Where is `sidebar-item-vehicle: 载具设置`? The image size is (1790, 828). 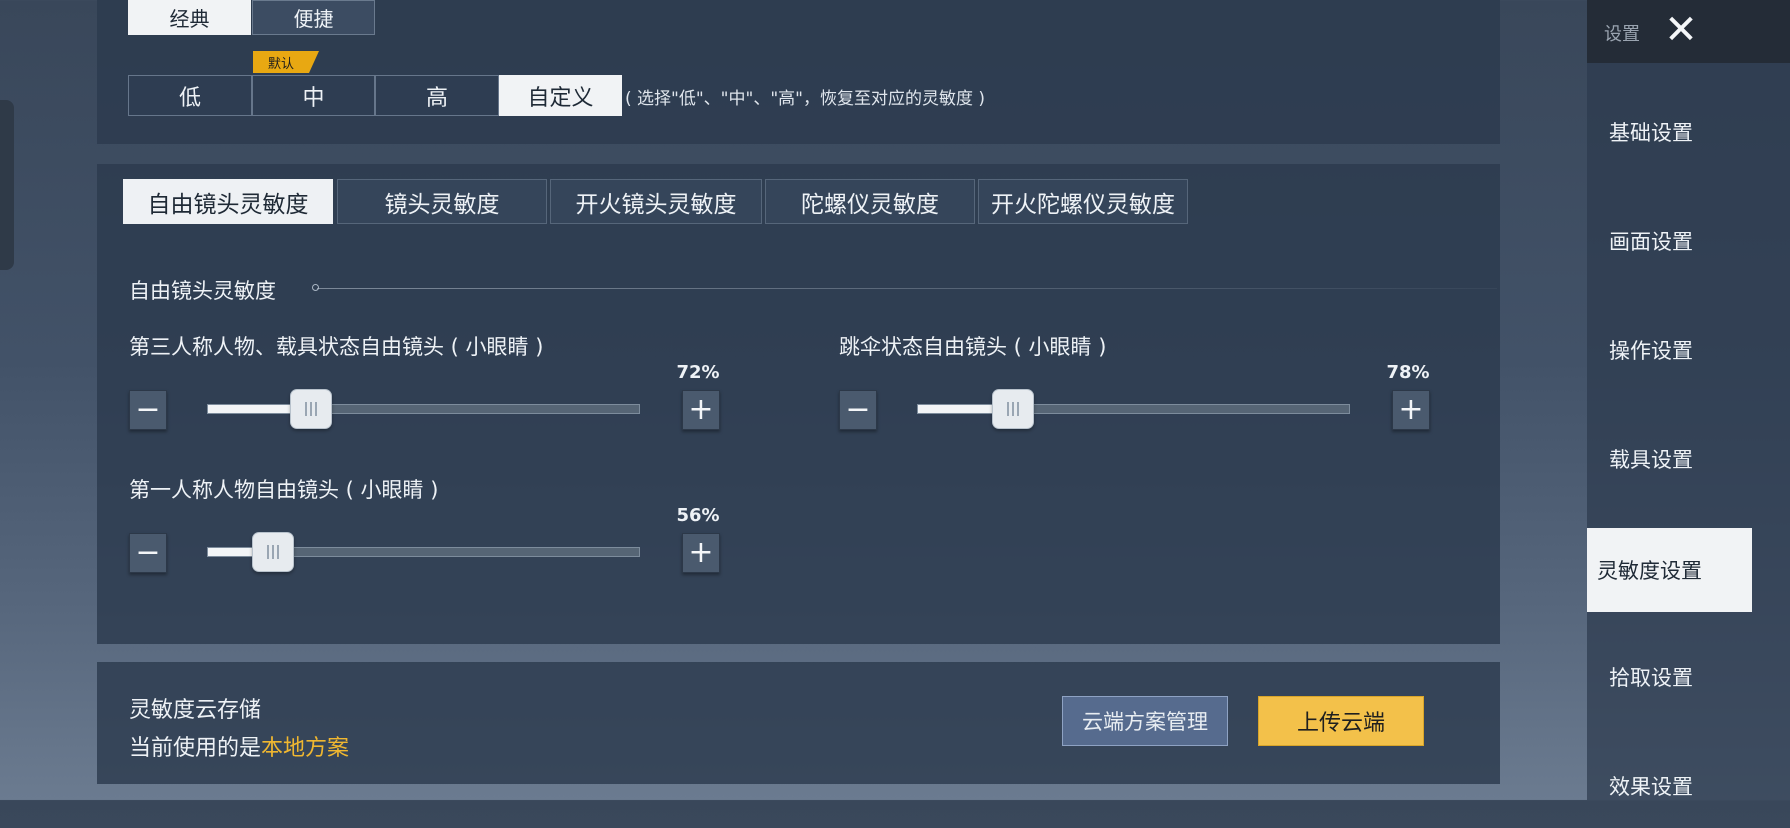
sidebar-item-vehicle: 载具设置 is located at coordinates (1688, 459).